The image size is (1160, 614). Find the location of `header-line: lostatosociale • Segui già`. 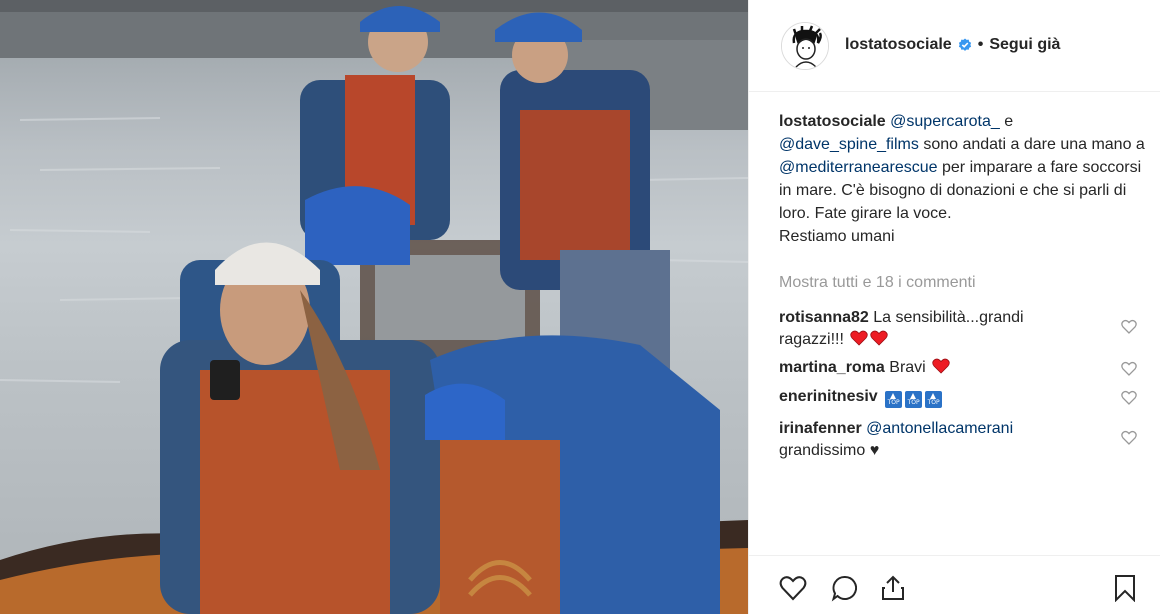

header-line: lostatosociale • Segui già is located at coordinates (952, 45).